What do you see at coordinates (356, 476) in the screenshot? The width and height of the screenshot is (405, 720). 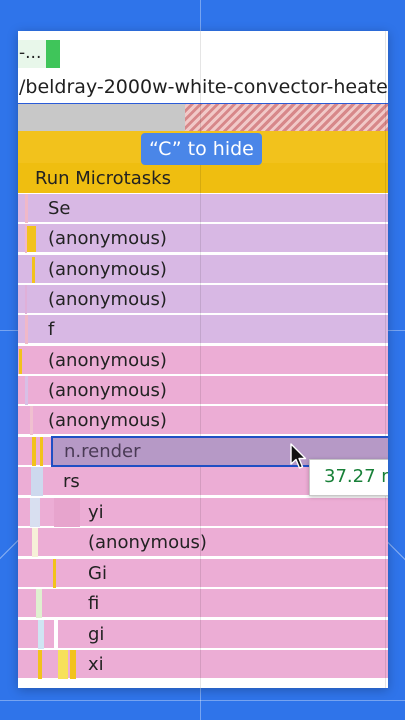 I see `duration-text: 37.27 ms` at bounding box center [356, 476].